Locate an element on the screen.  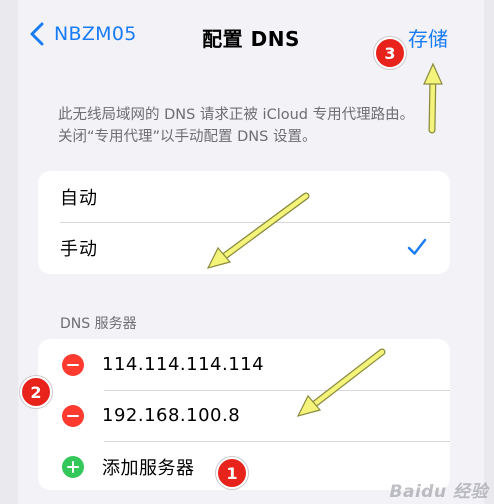
step-marker-3: 3 is located at coordinates (390, 53).